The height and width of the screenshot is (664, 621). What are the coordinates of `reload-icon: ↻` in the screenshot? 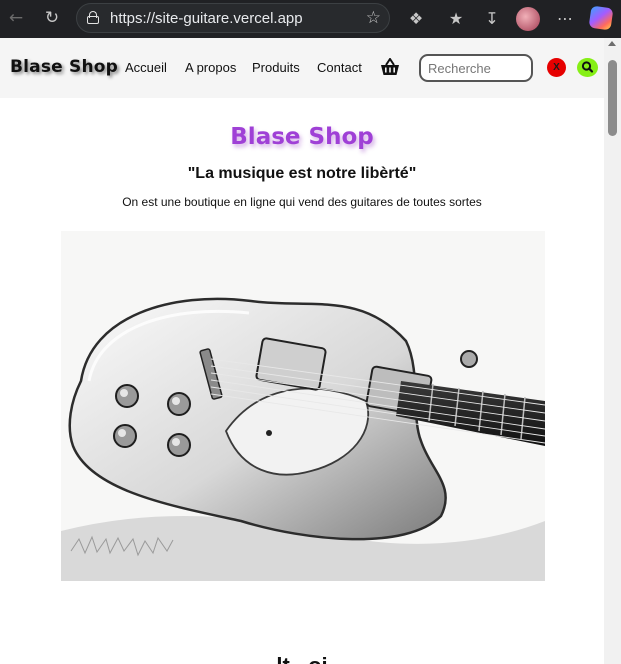 It's located at (52, 18).